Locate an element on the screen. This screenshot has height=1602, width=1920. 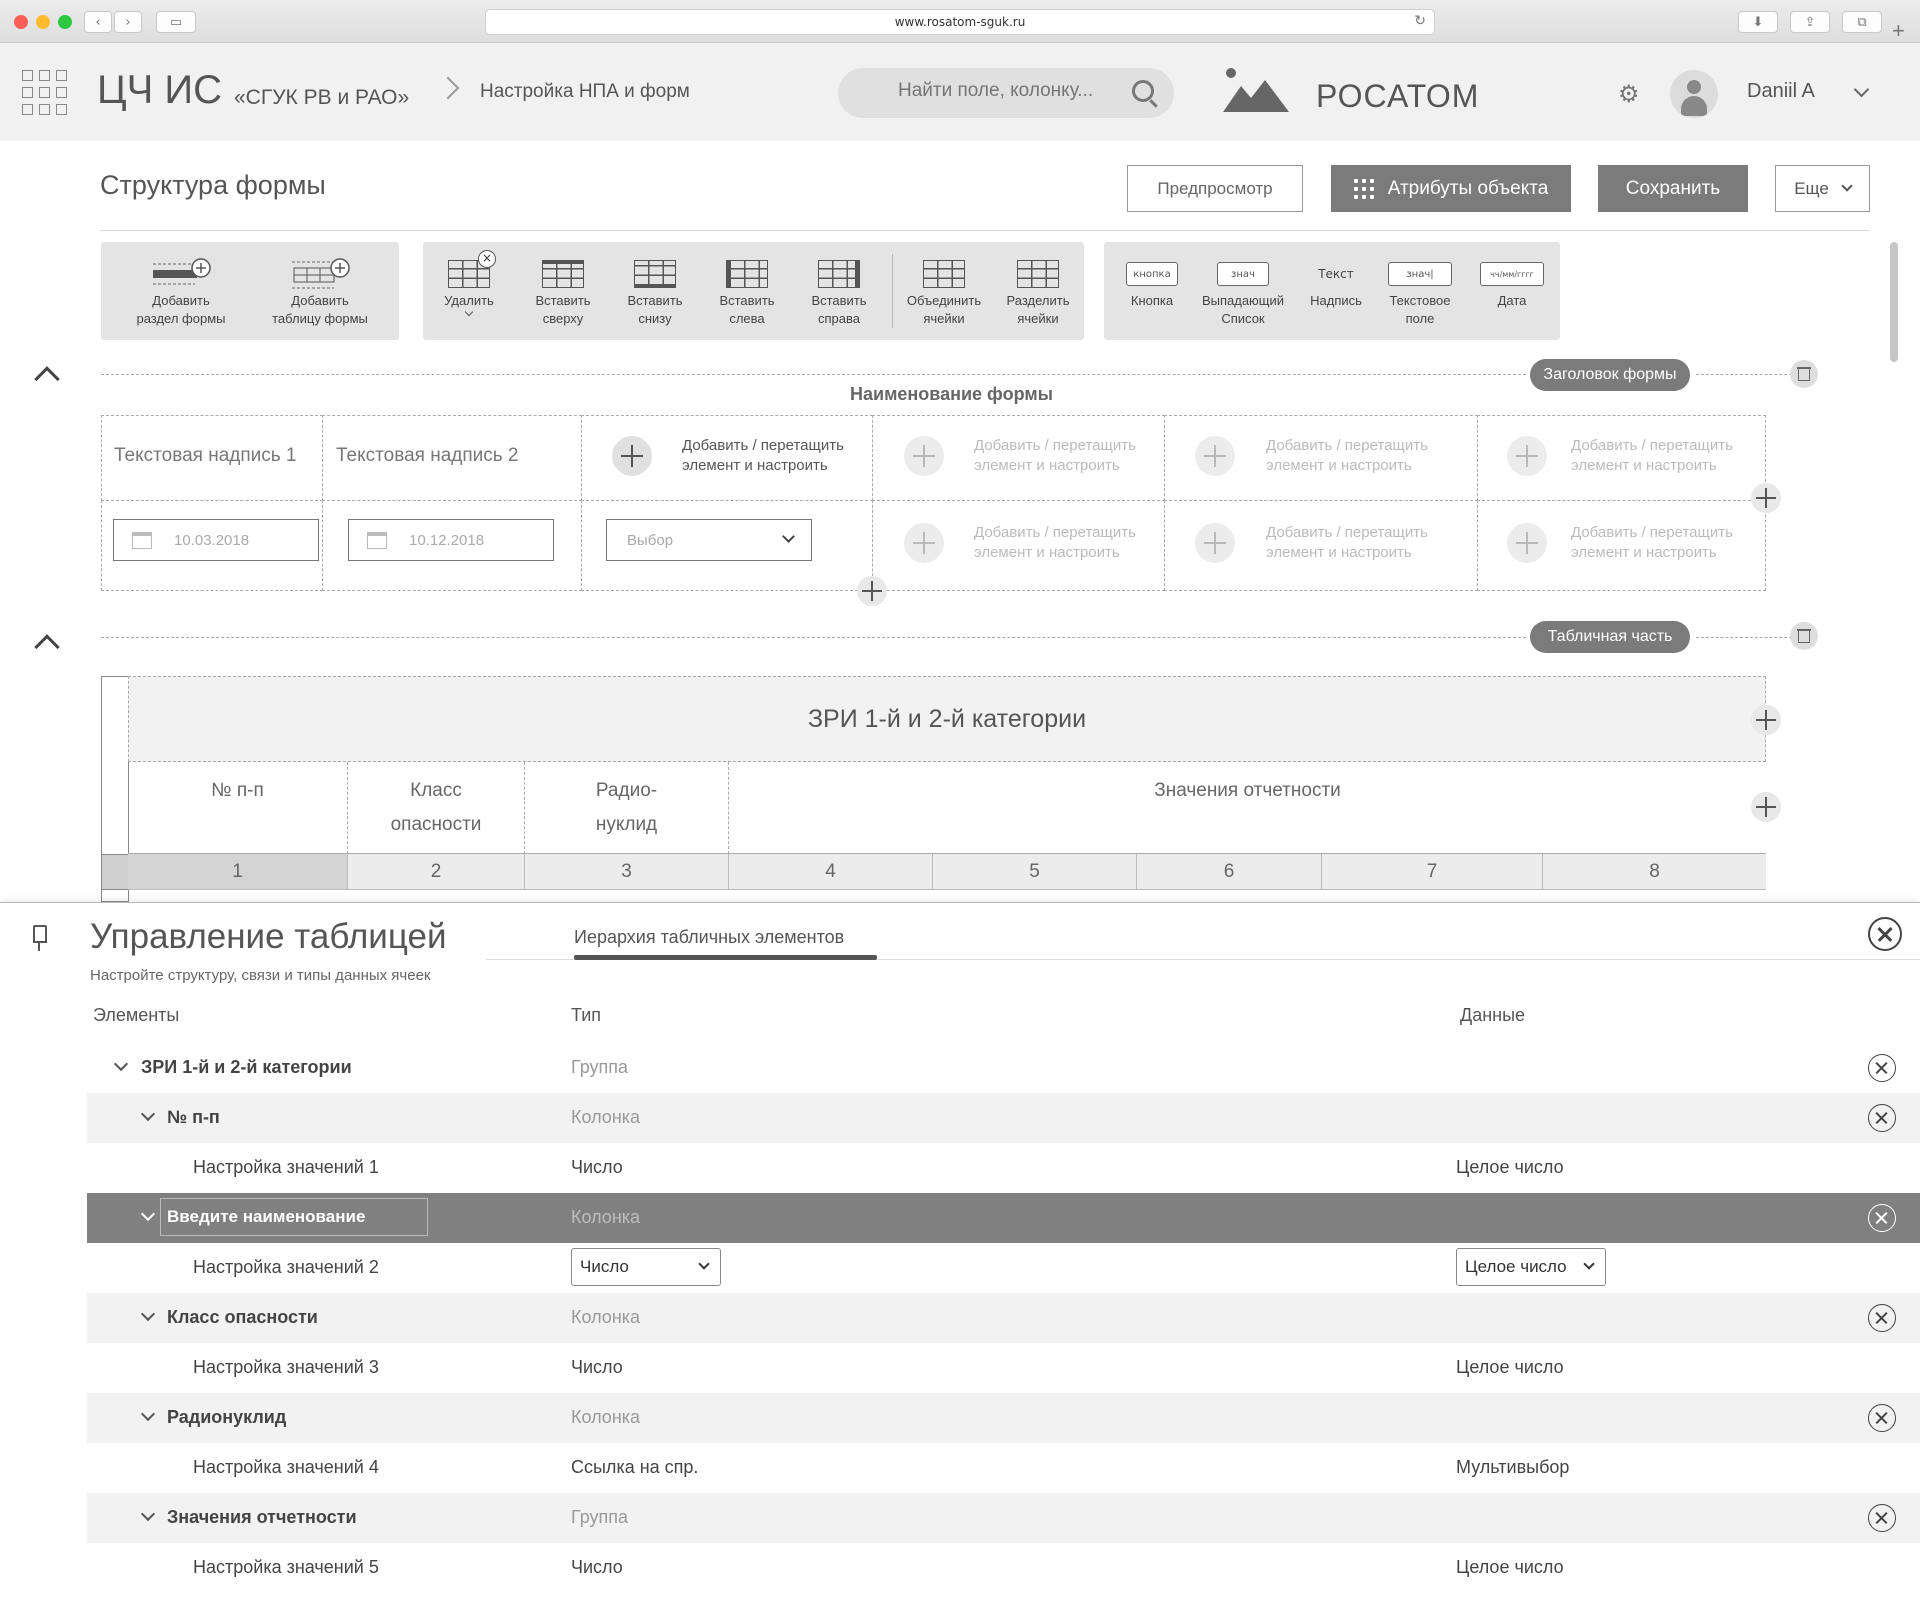
reload-icon: ↻ is located at coordinates (1420, 21).